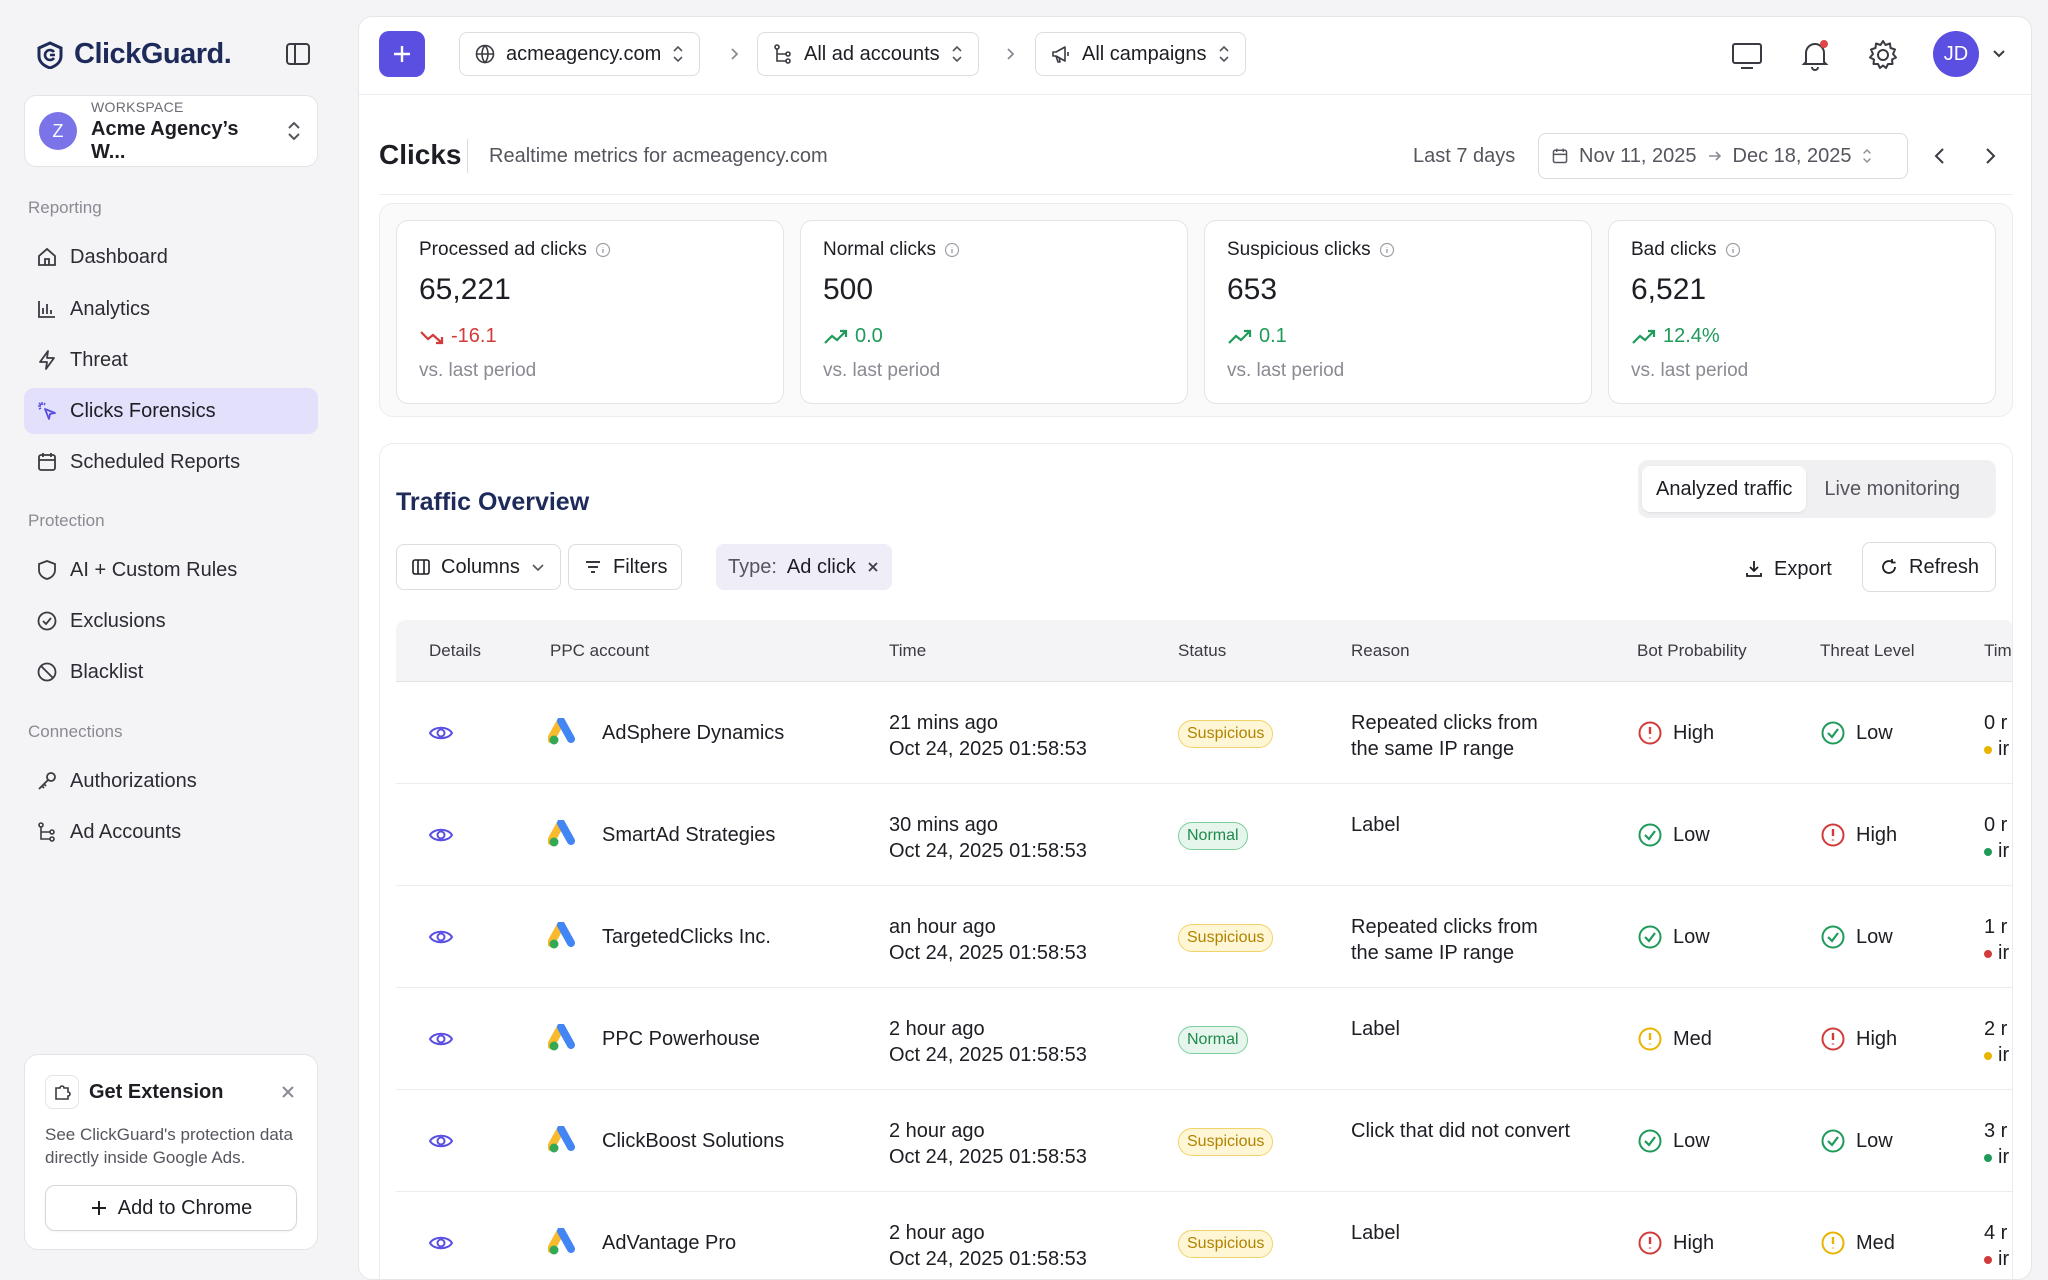 The height and width of the screenshot is (1280, 2048). Describe the element at coordinates (153, 54) in the screenshot. I see `brand-name: ClickGuard.` at that location.